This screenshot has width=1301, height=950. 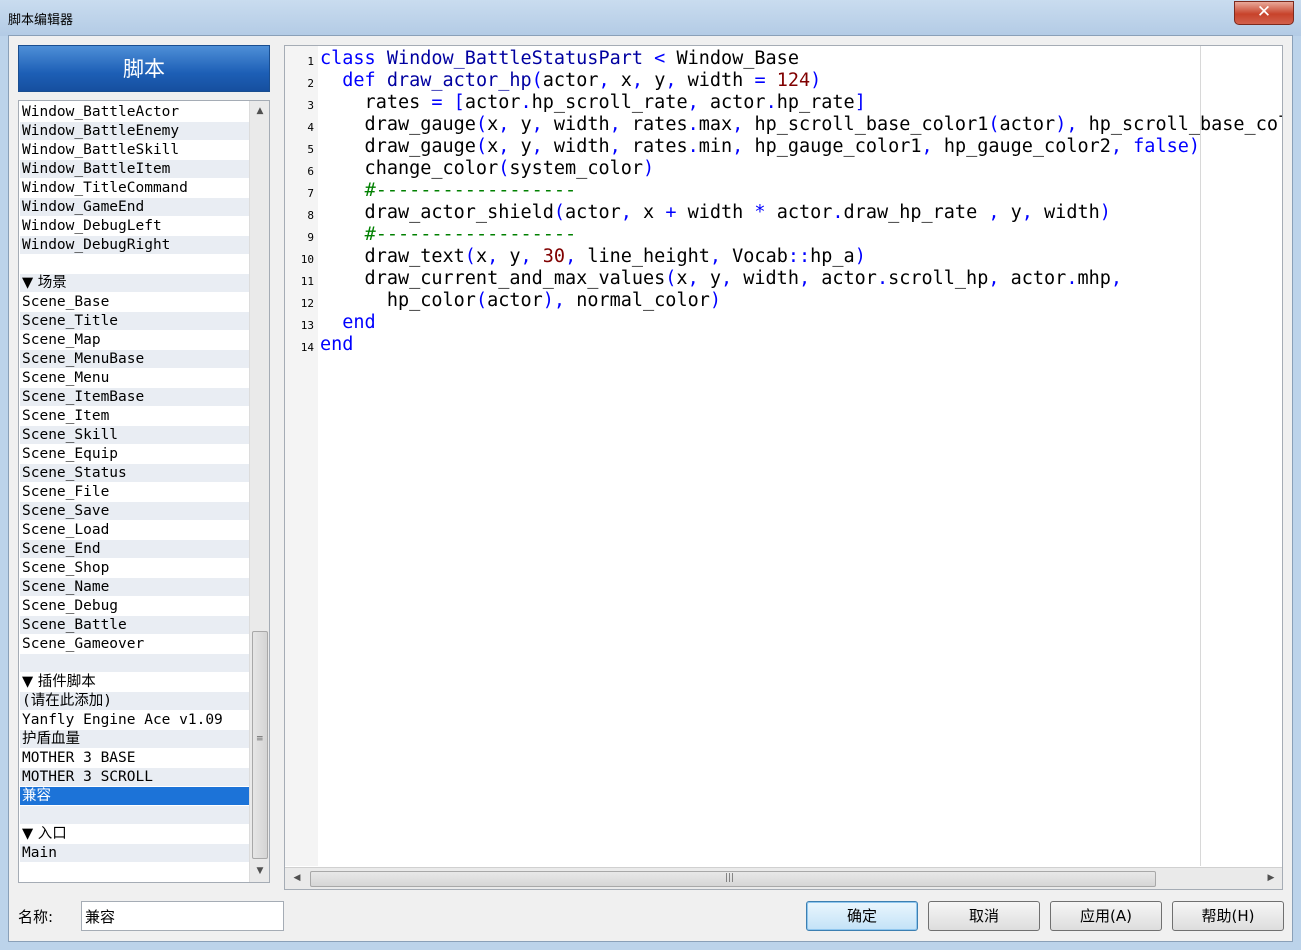 What do you see at coordinates (134, 739) in the screenshot?
I see `script-list-item: 护盾血量` at bounding box center [134, 739].